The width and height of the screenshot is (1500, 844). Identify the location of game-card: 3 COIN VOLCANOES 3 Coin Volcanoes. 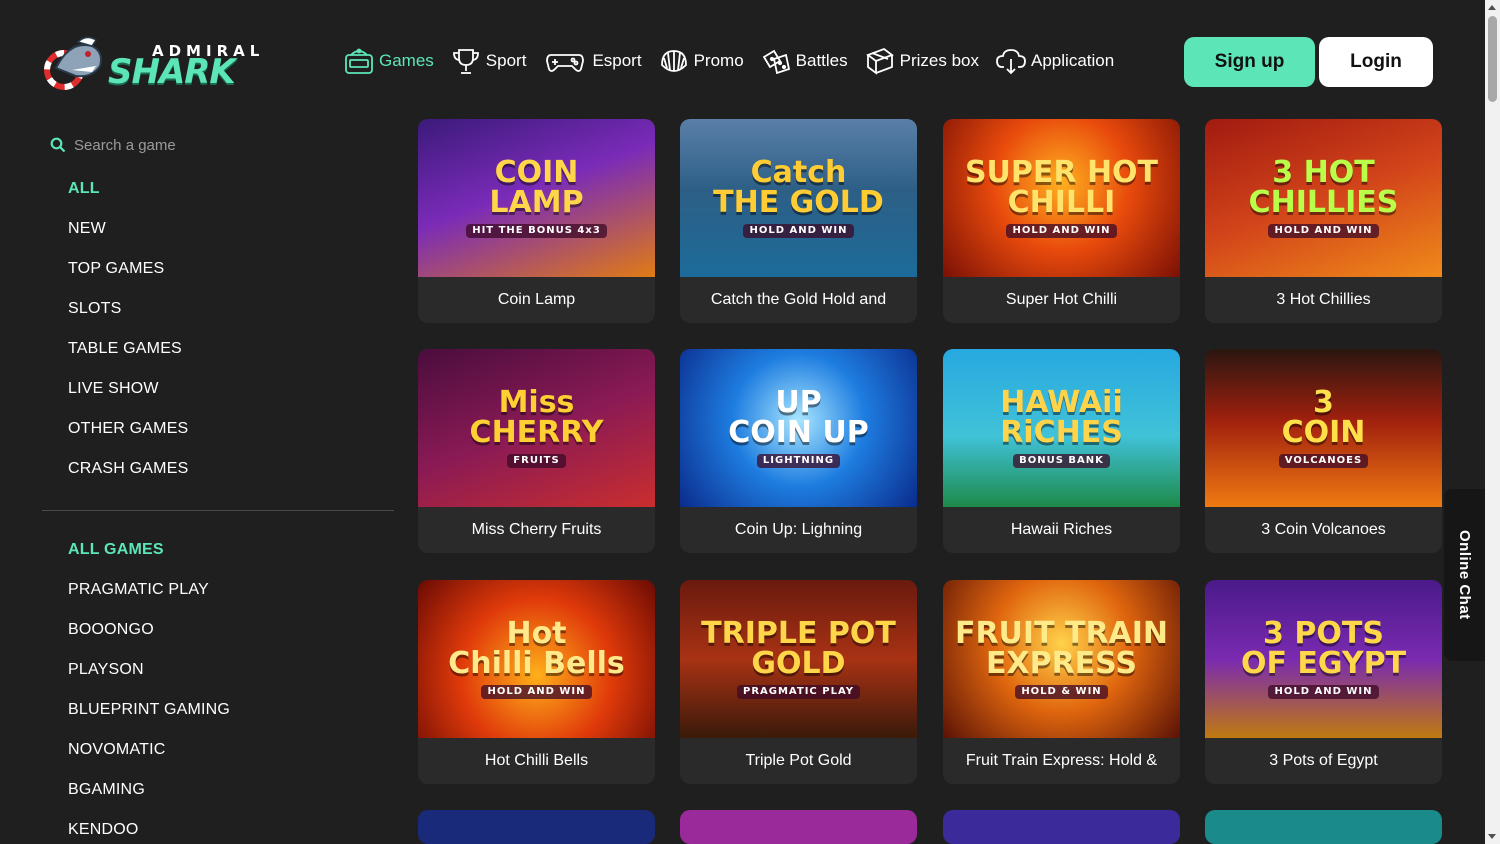
(1323, 451).